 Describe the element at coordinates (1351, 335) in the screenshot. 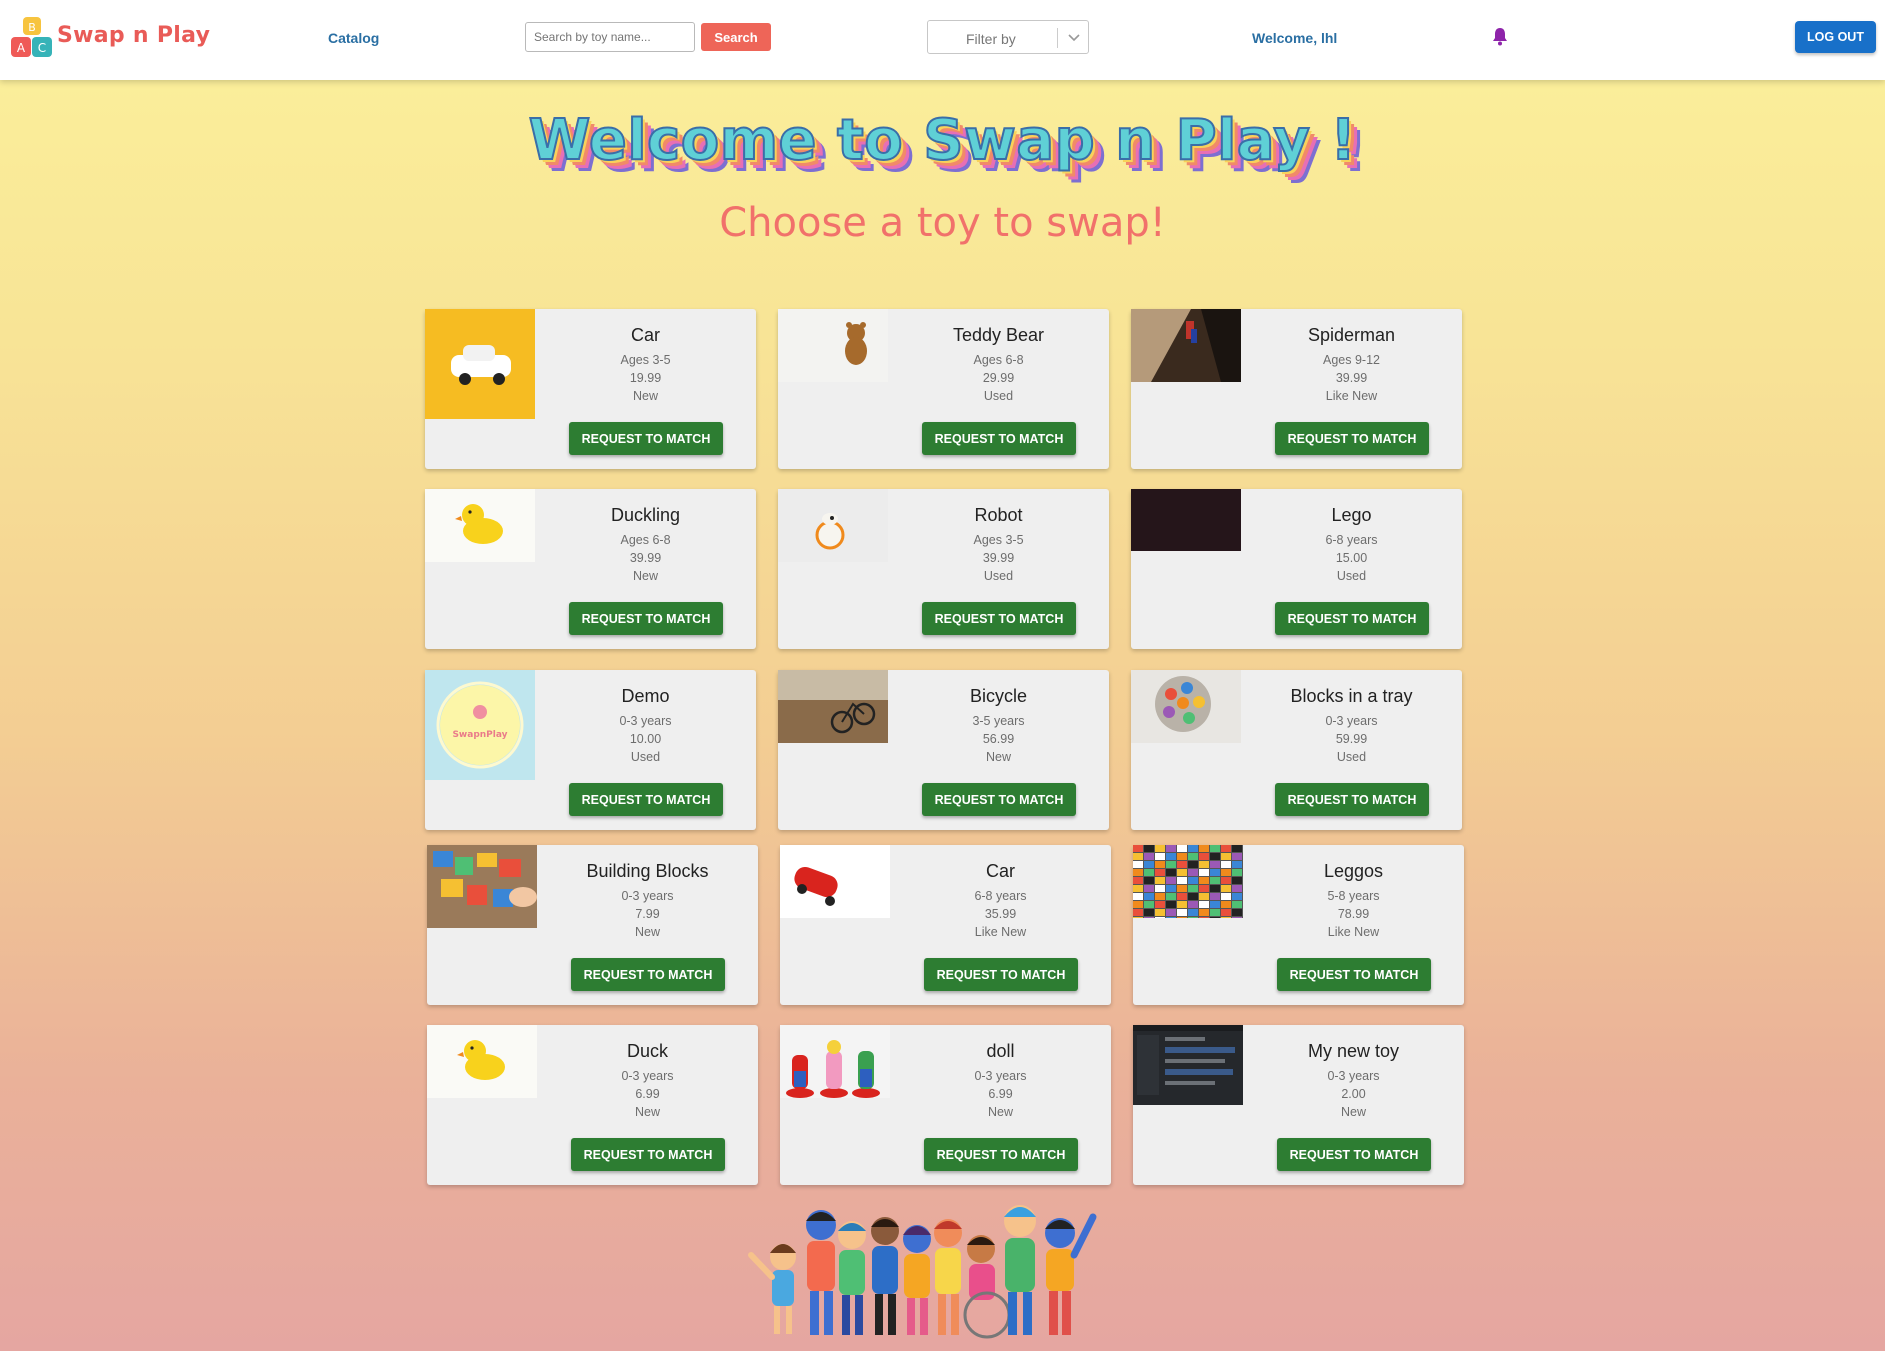

I see `toy-name: Spiderman` at that location.